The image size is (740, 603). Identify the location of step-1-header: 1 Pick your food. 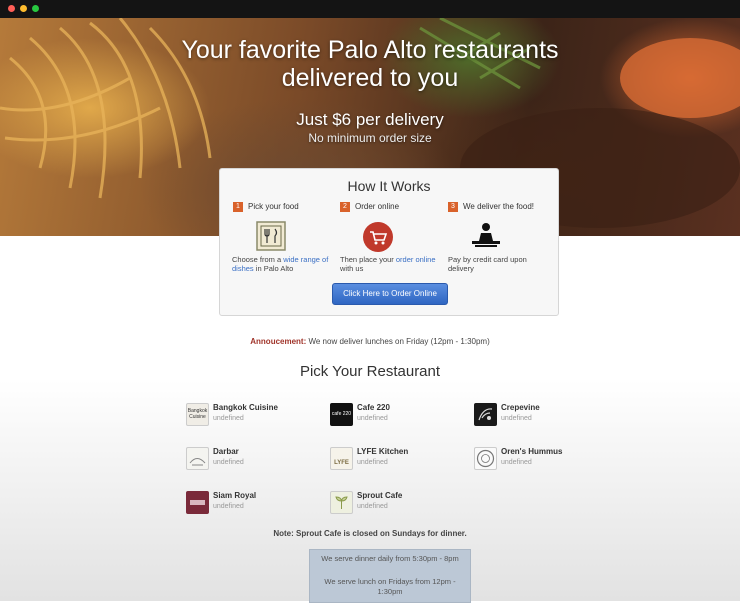
(266, 207).